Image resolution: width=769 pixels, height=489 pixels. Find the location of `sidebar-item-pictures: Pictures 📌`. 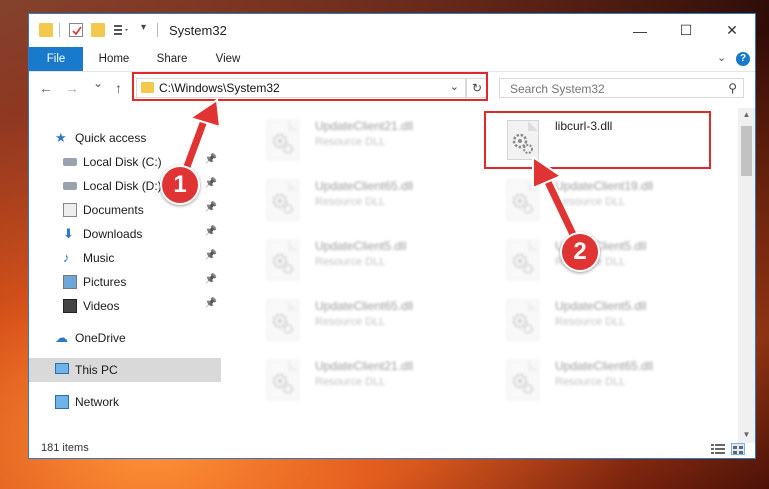

sidebar-item-pictures: Pictures 📌 is located at coordinates (125, 282).